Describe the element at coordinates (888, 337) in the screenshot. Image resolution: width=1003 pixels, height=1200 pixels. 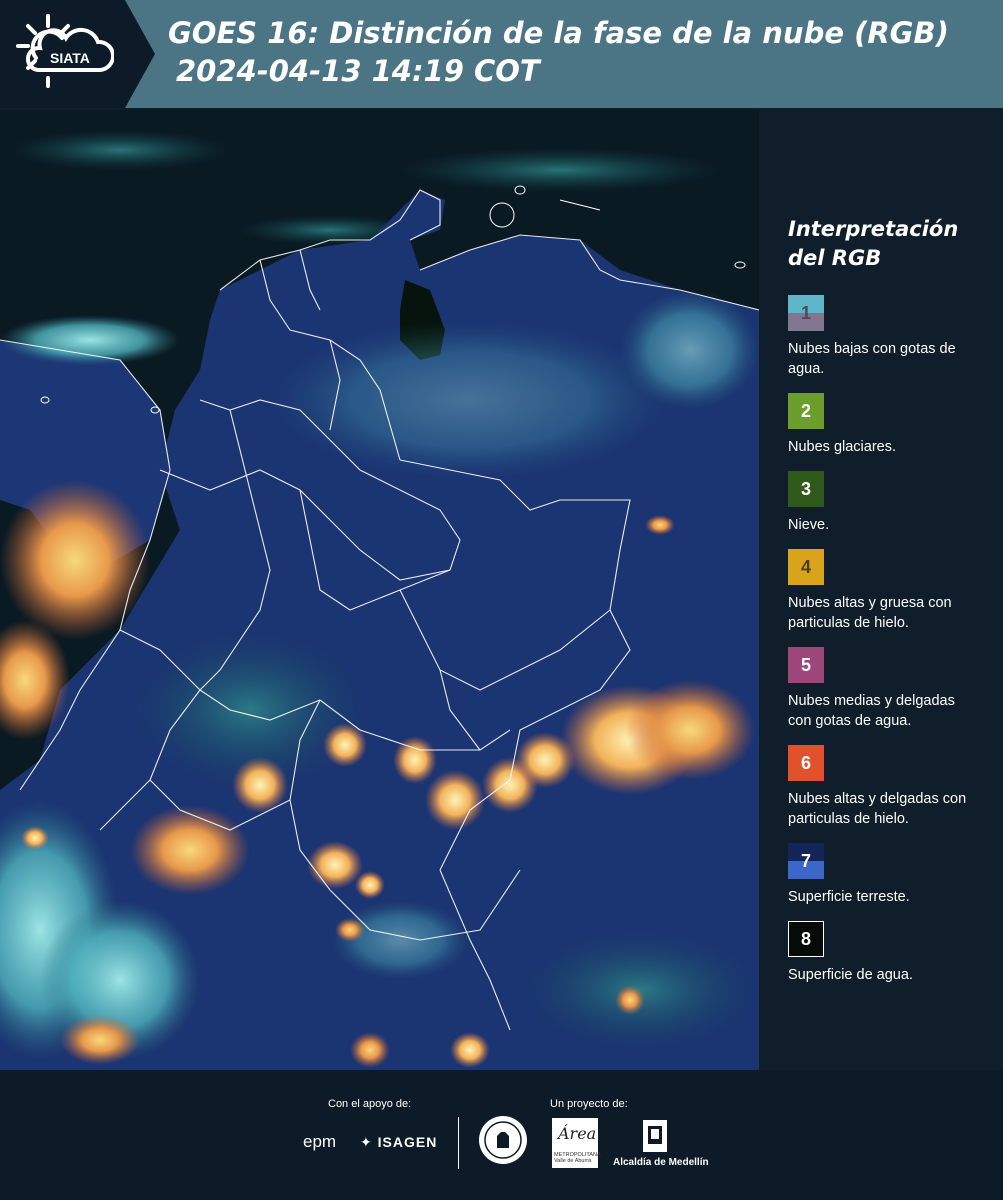
I see `legend-item-1: 1 Nubes bajas con gotas de agua.` at that location.